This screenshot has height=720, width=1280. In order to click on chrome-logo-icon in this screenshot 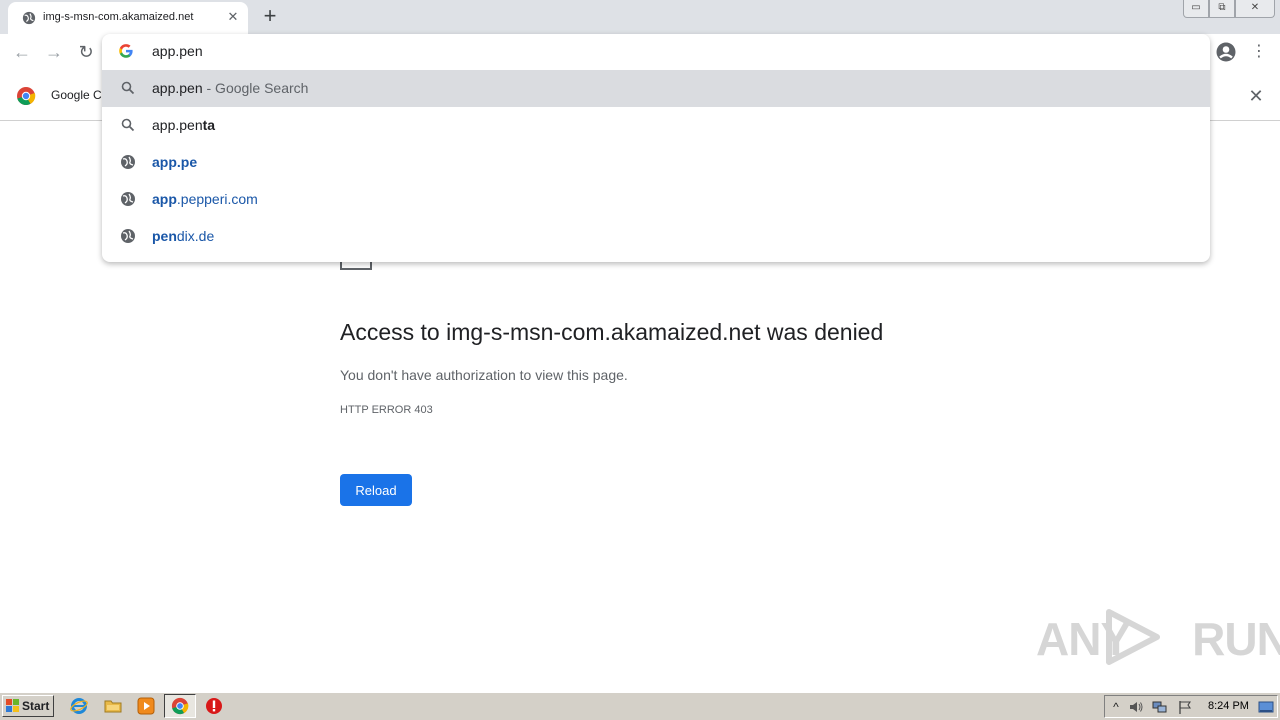, I will do `click(26, 96)`.